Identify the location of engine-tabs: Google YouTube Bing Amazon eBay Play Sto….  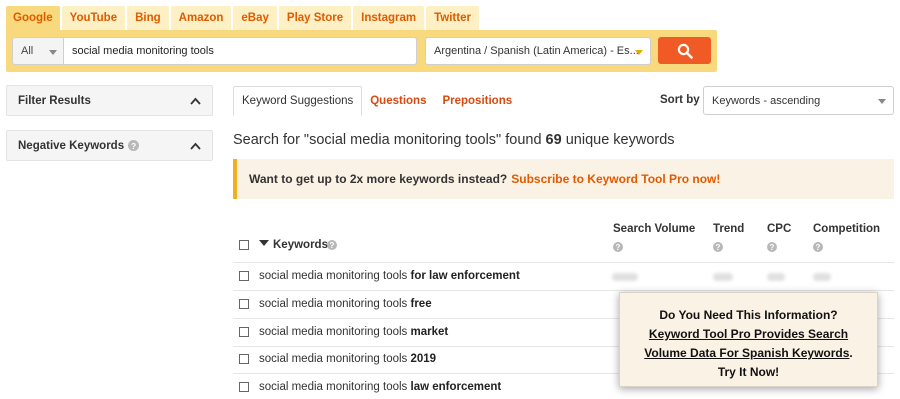
(243, 18).